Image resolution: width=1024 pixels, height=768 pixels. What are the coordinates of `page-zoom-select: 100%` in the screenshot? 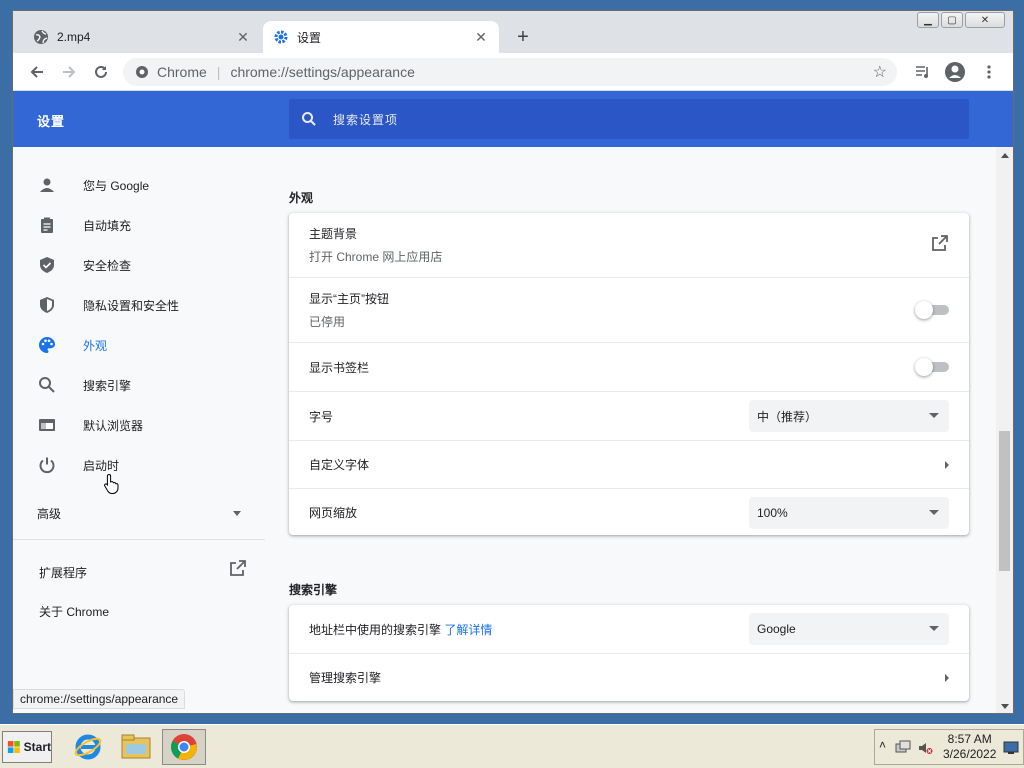 It's located at (849, 513).